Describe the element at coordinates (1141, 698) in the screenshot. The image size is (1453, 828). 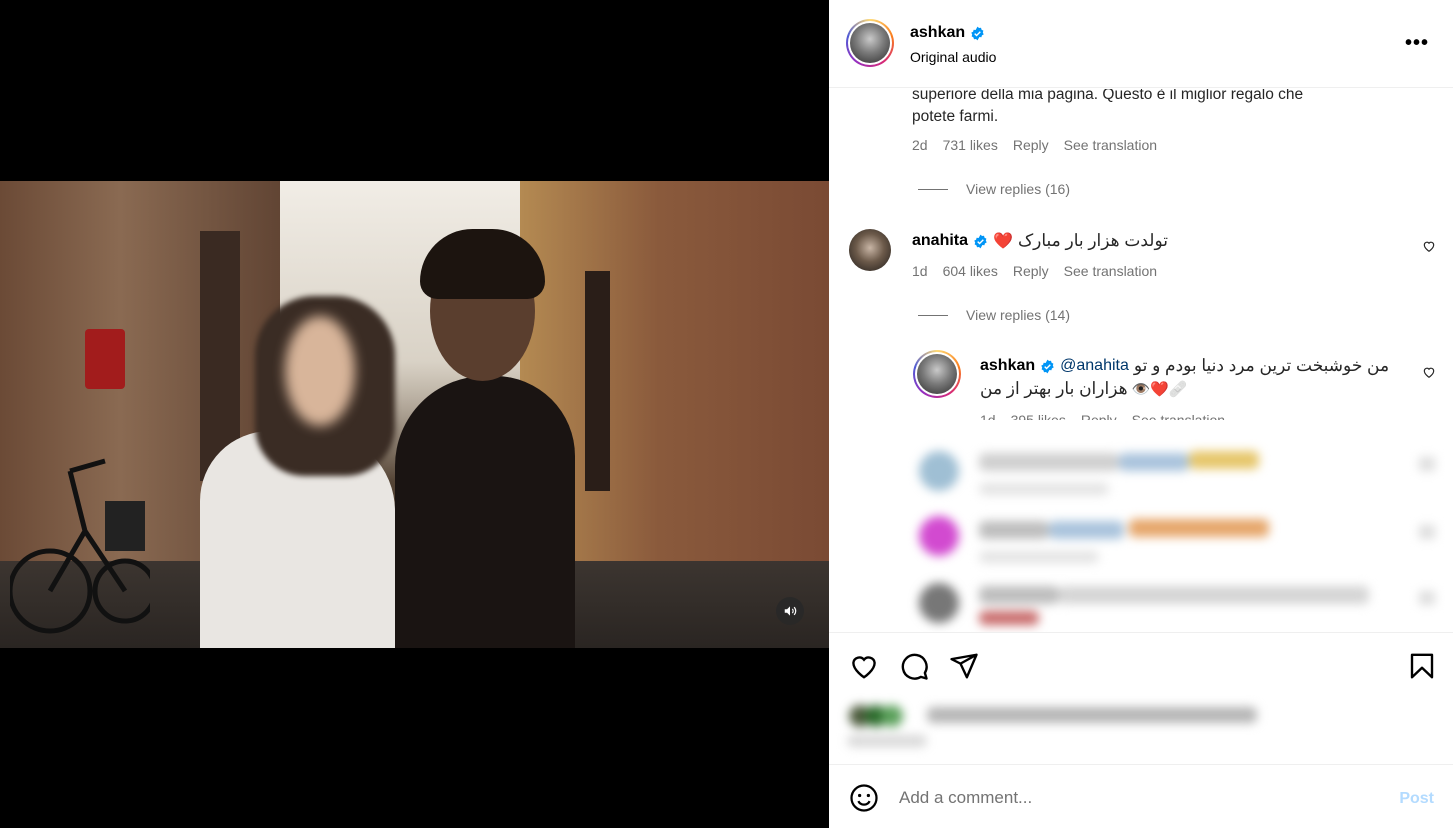
I see `post-actions` at that location.